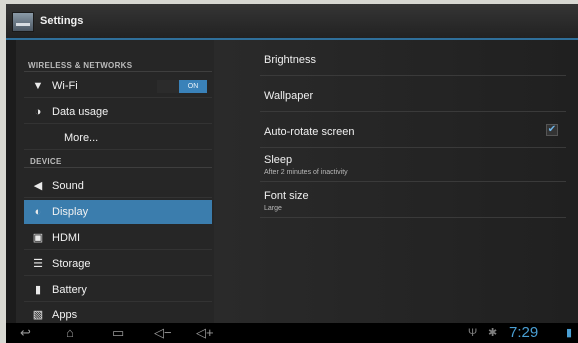 The image size is (578, 343). I want to click on sidebar-item-label: Storage, so click(71, 264).